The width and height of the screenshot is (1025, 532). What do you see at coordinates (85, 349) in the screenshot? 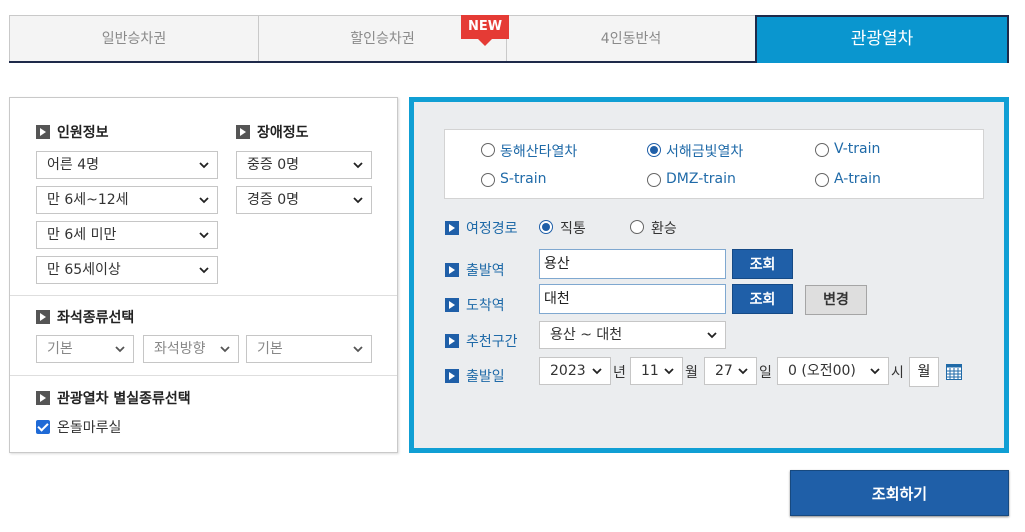
I see `seat-type-select: 기본` at bounding box center [85, 349].